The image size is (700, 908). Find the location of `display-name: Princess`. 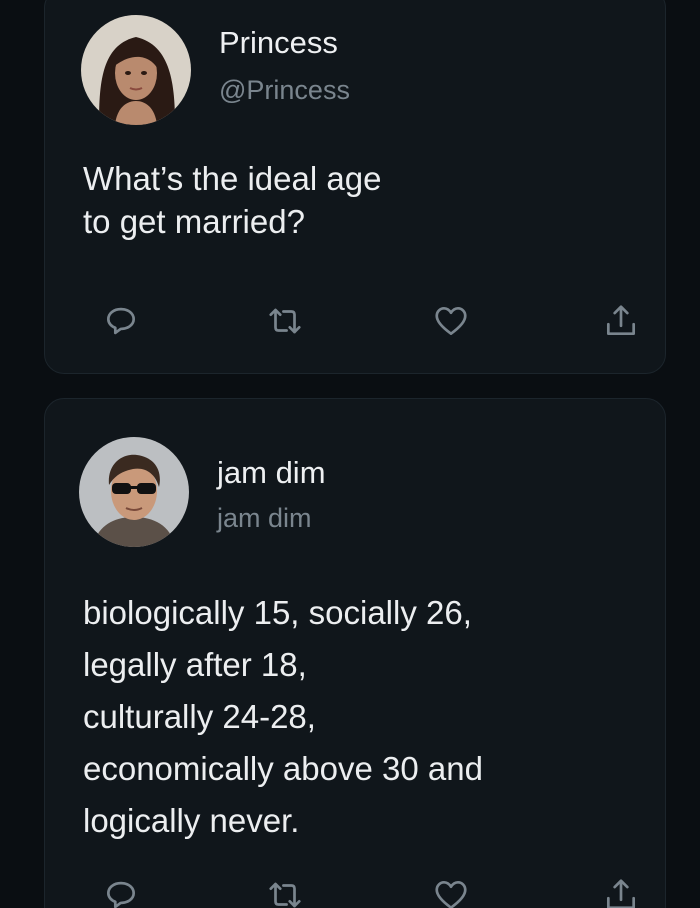

display-name: Princess is located at coordinates (278, 43).